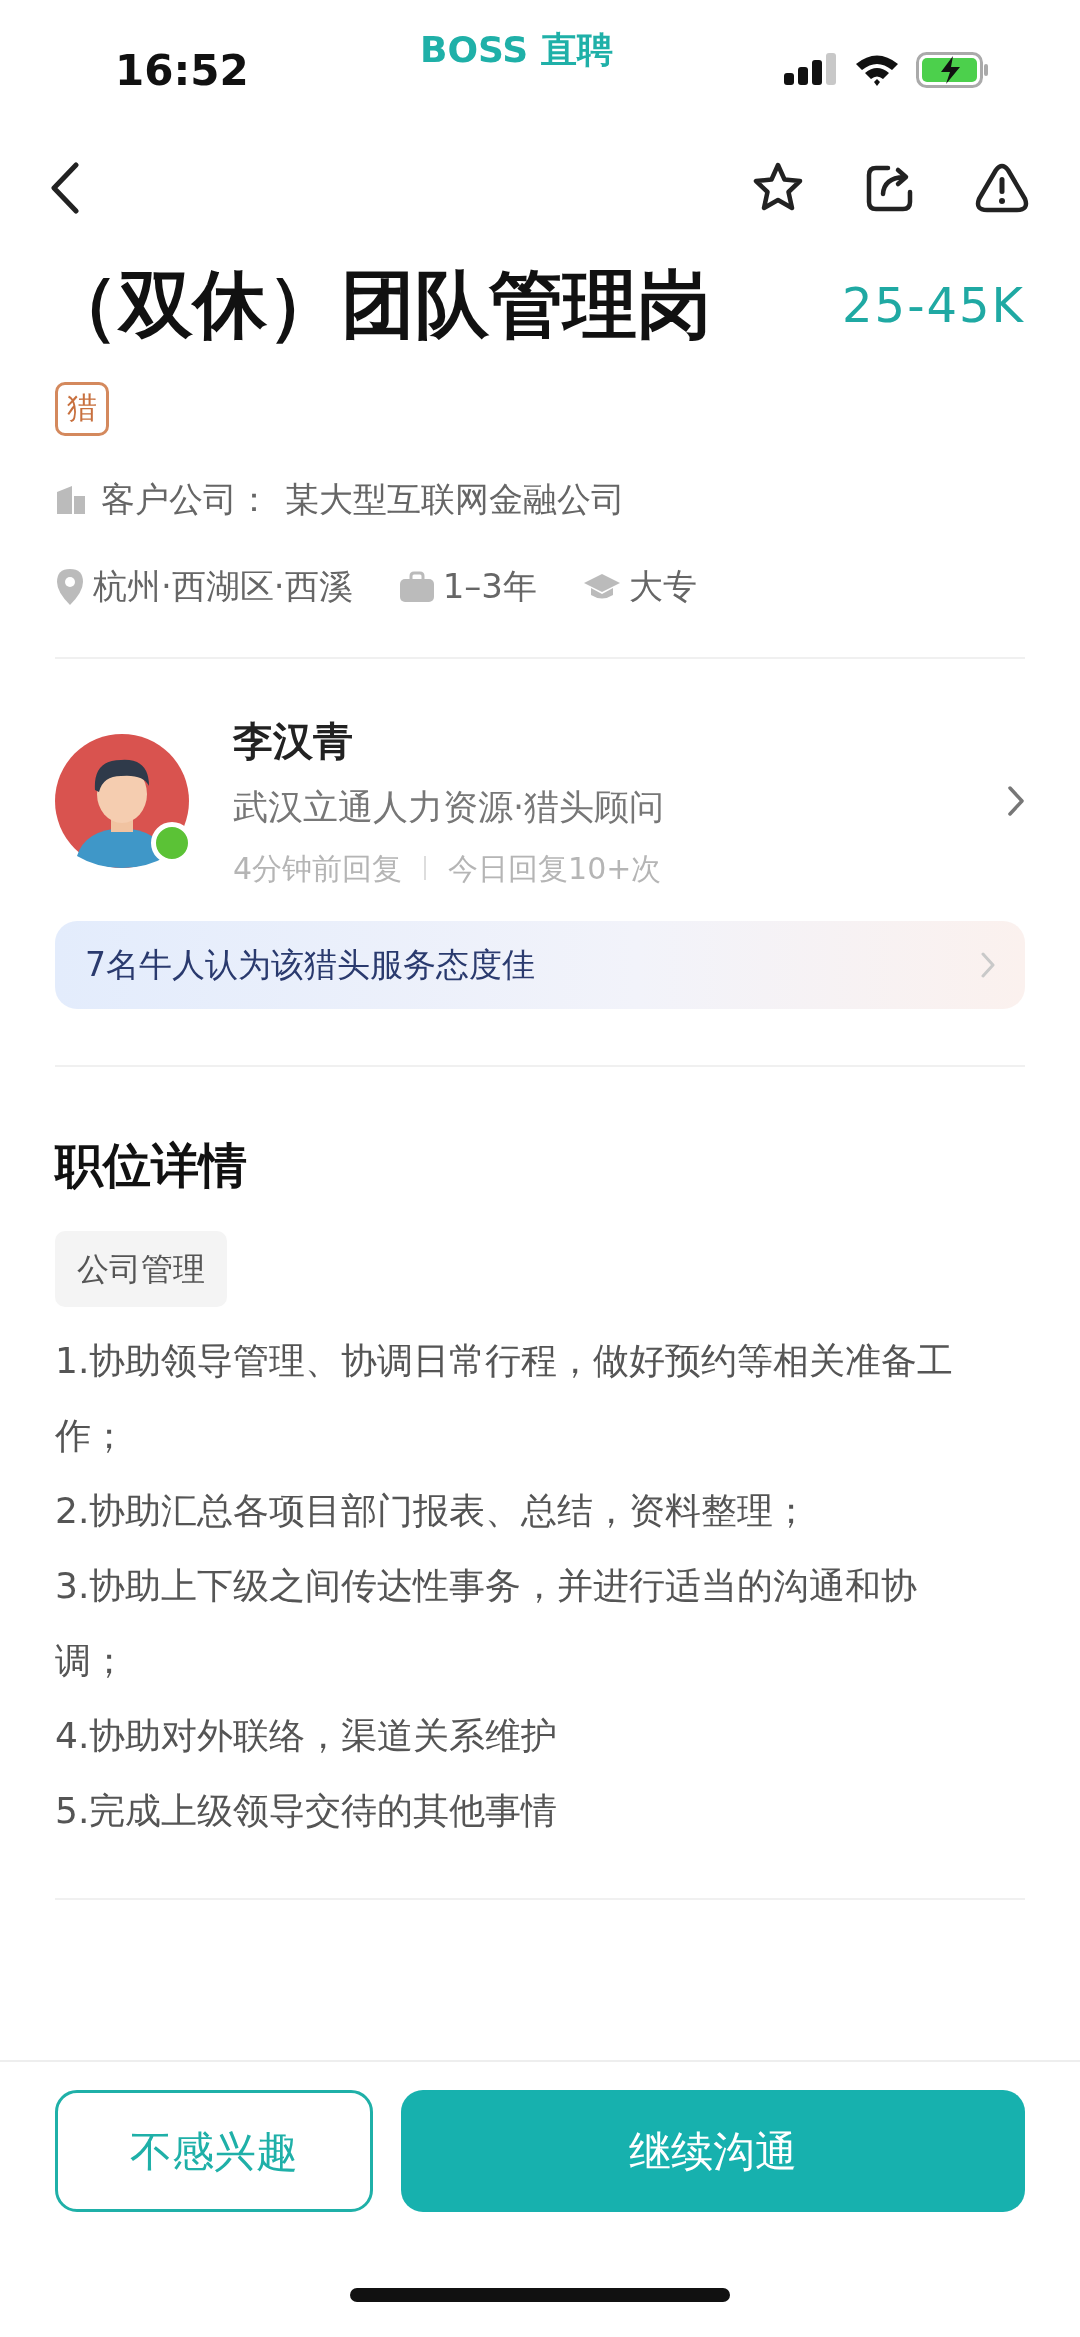 The image size is (1080, 2337). What do you see at coordinates (70, 586) in the screenshot?
I see `location-pin-icon` at bounding box center [70, 586].